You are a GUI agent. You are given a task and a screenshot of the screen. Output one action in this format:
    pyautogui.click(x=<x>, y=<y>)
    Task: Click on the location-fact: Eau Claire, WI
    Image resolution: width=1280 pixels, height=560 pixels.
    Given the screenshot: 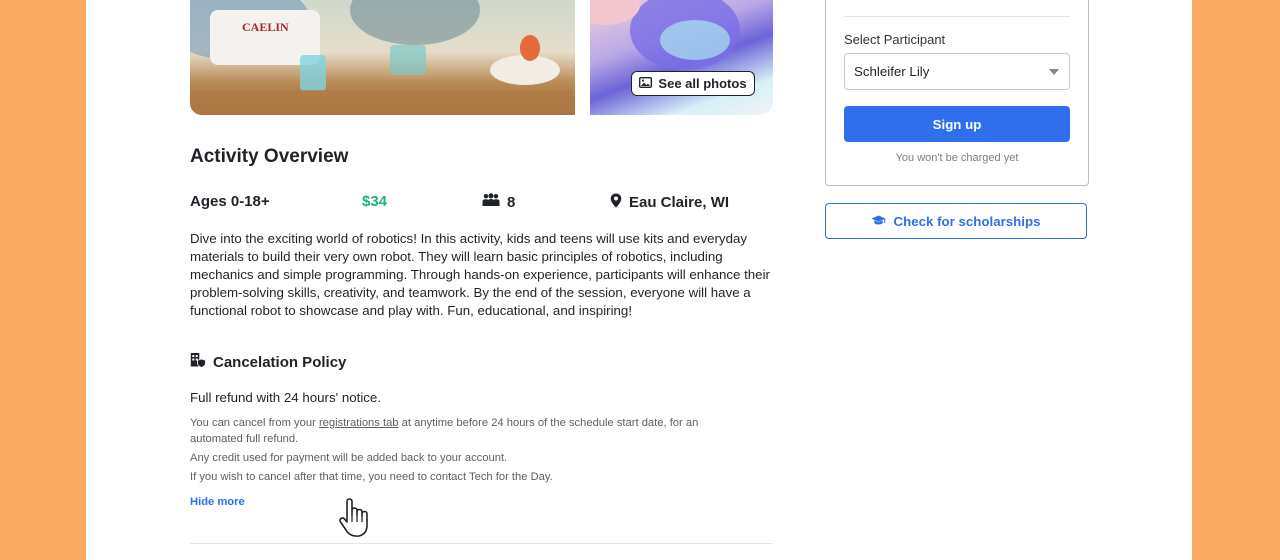 What is the action you would take?
    pyautogui.click(x=669, y=202)
    